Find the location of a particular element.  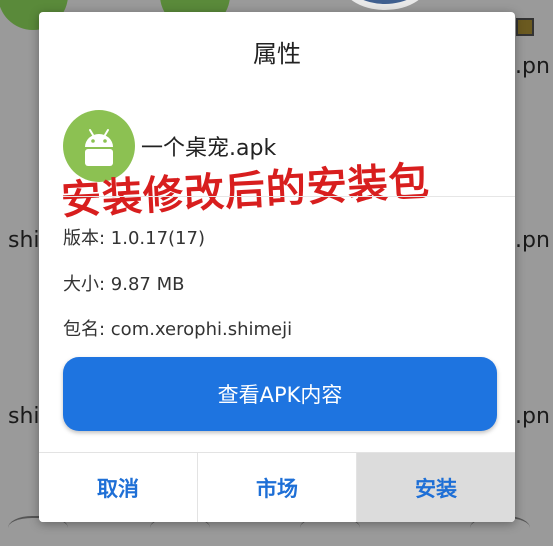

market-button: 市场 is located at coordinates (276, 487).